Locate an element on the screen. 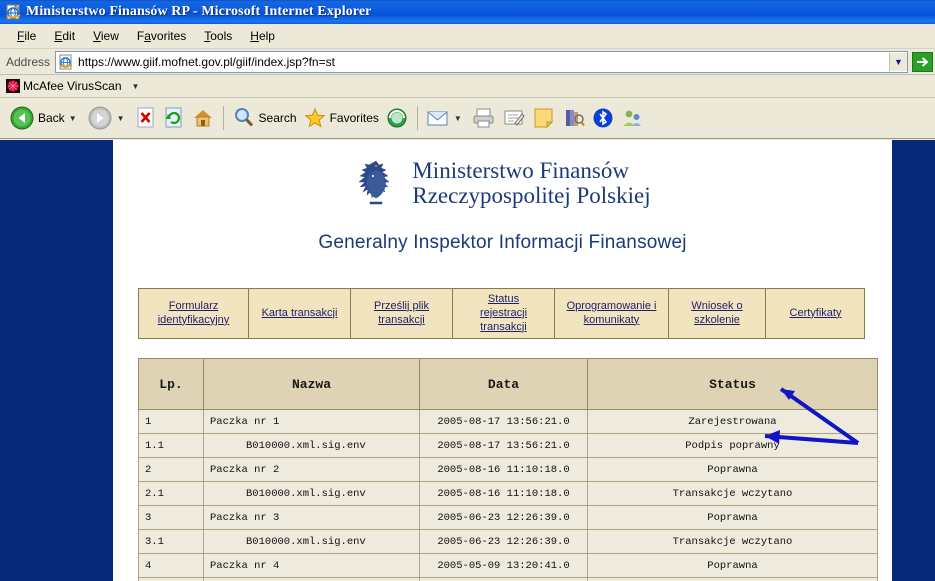 Image resolution: width=935 pixels, height=581 pixels. home-button is located at coordinates (203, 118).